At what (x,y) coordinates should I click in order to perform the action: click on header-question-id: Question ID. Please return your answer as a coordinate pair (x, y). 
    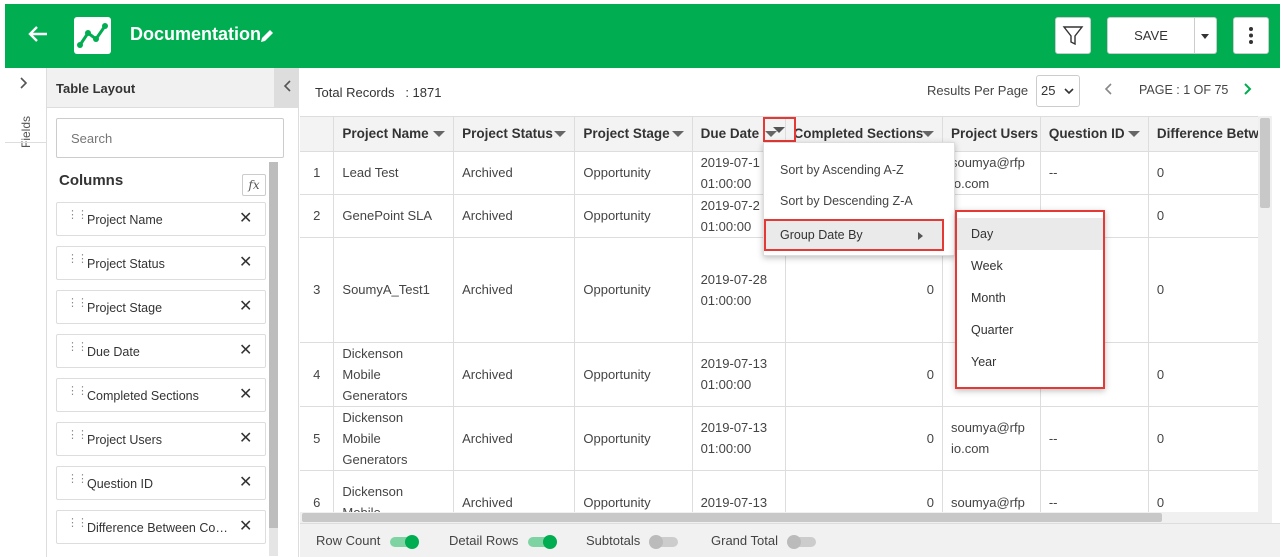
    Looking at the image, I should click on (1094, 134).